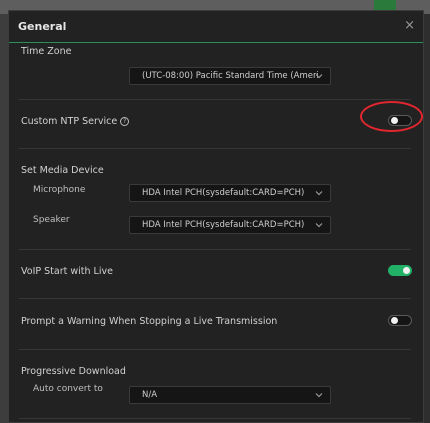  I want to click on speaker-select: HDA Intel PCH(sysdefault:CARD=PCH), so click(230, 225).